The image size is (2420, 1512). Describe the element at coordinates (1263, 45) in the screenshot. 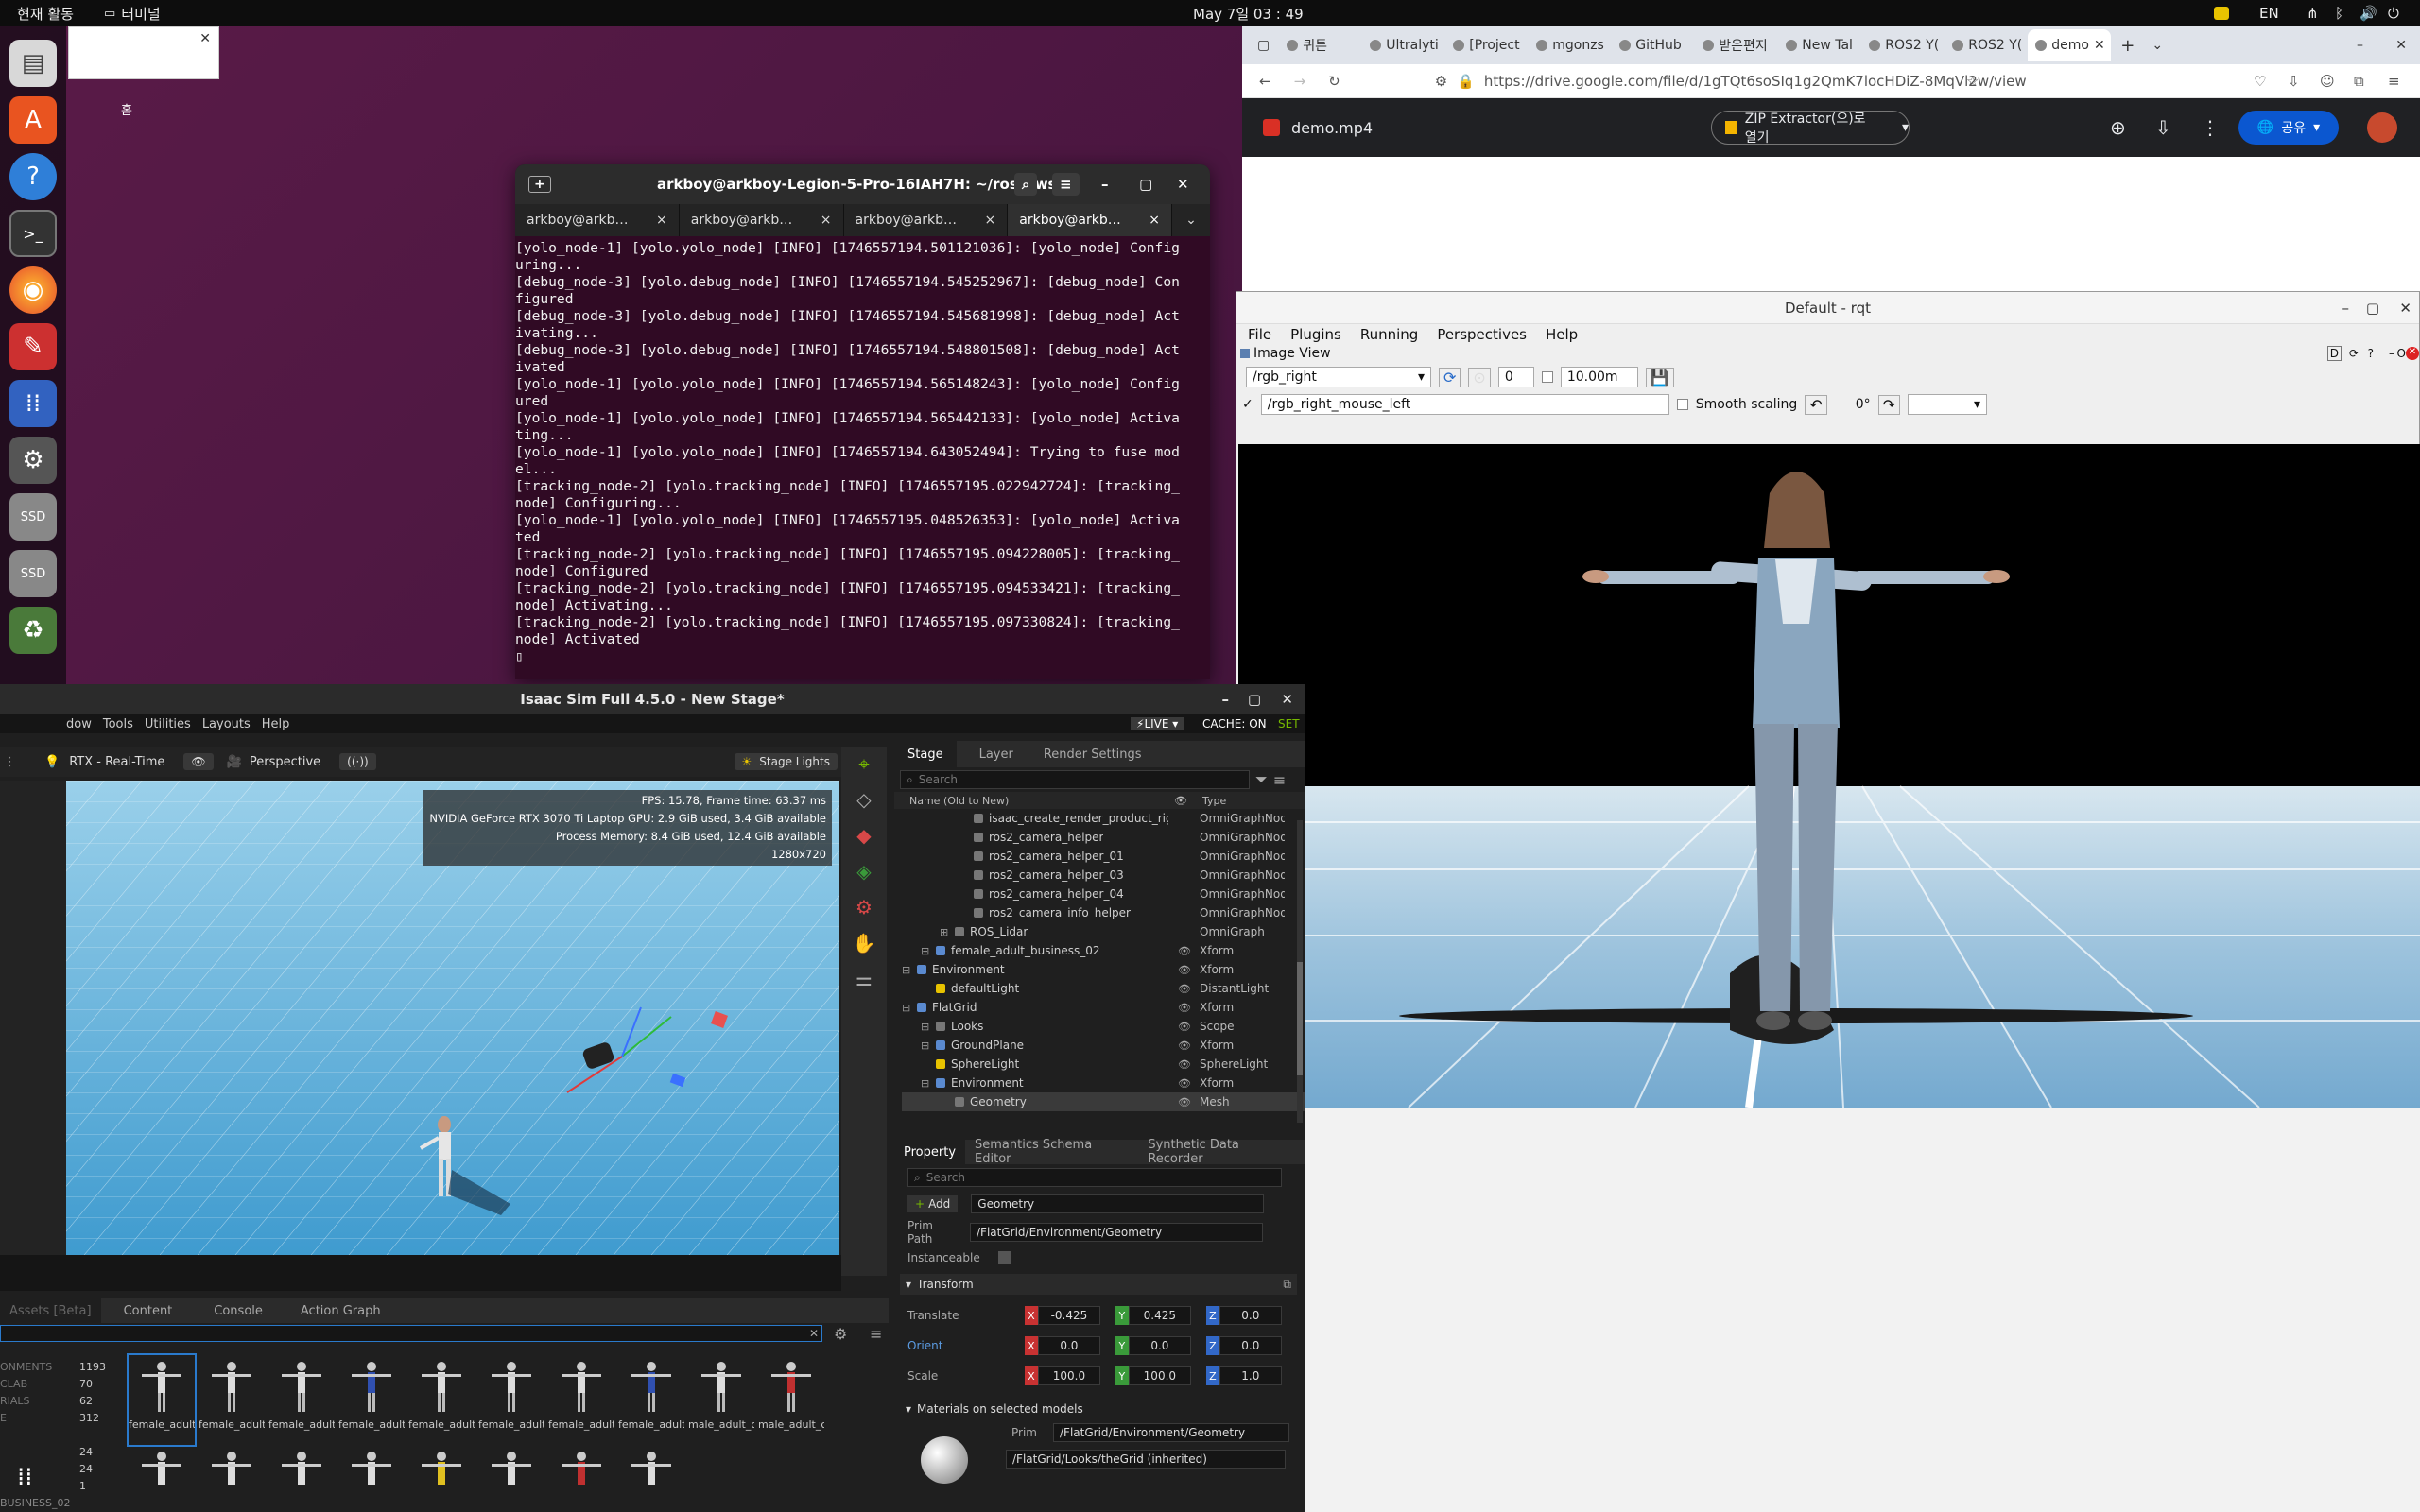

I see `tab-overview-icon: ▢` at that location.